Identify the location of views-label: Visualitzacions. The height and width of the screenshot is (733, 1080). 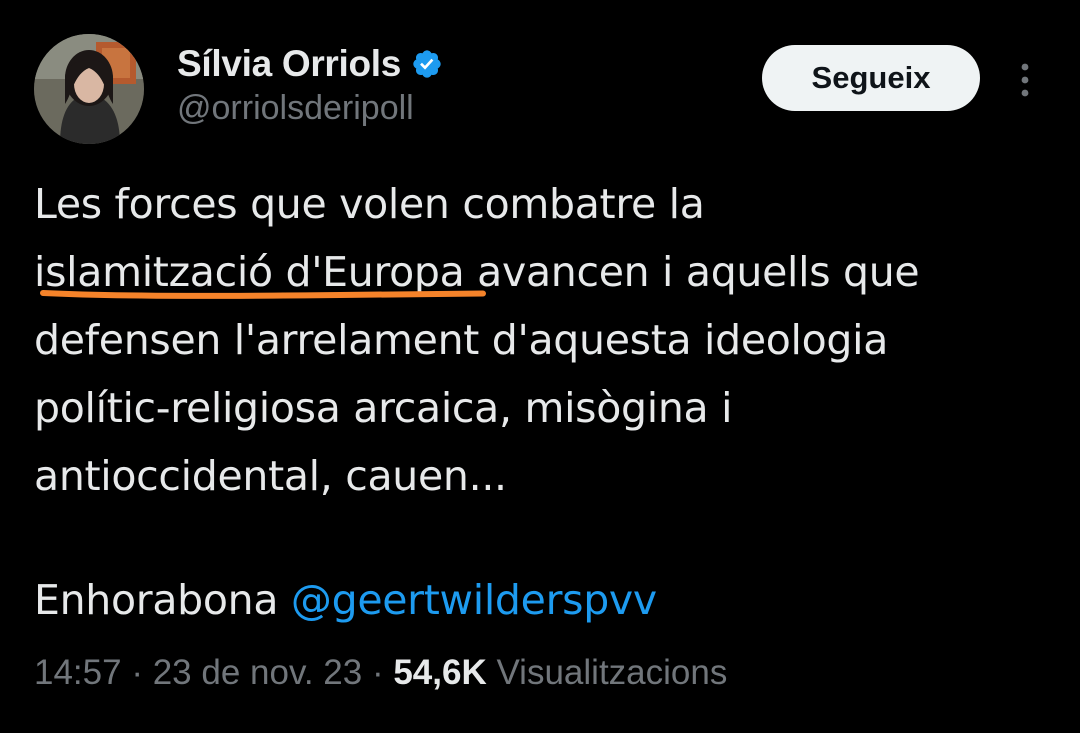
(607, 672).